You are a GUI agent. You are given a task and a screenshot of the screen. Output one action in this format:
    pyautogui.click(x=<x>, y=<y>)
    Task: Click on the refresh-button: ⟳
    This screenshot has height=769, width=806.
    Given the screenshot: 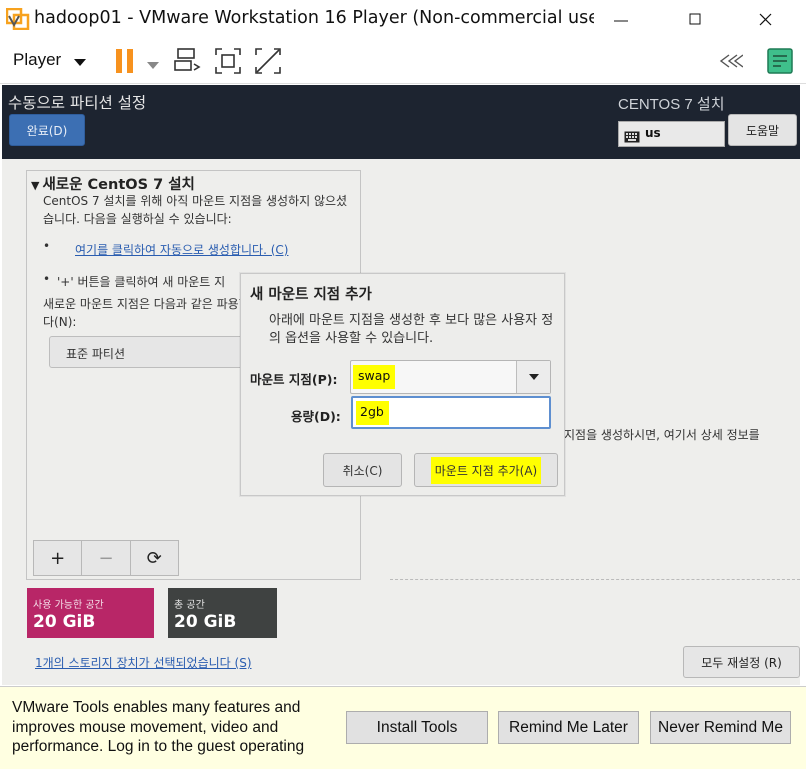 What is the action you would take?
    pyautogui.click(x=154, y=558)
    